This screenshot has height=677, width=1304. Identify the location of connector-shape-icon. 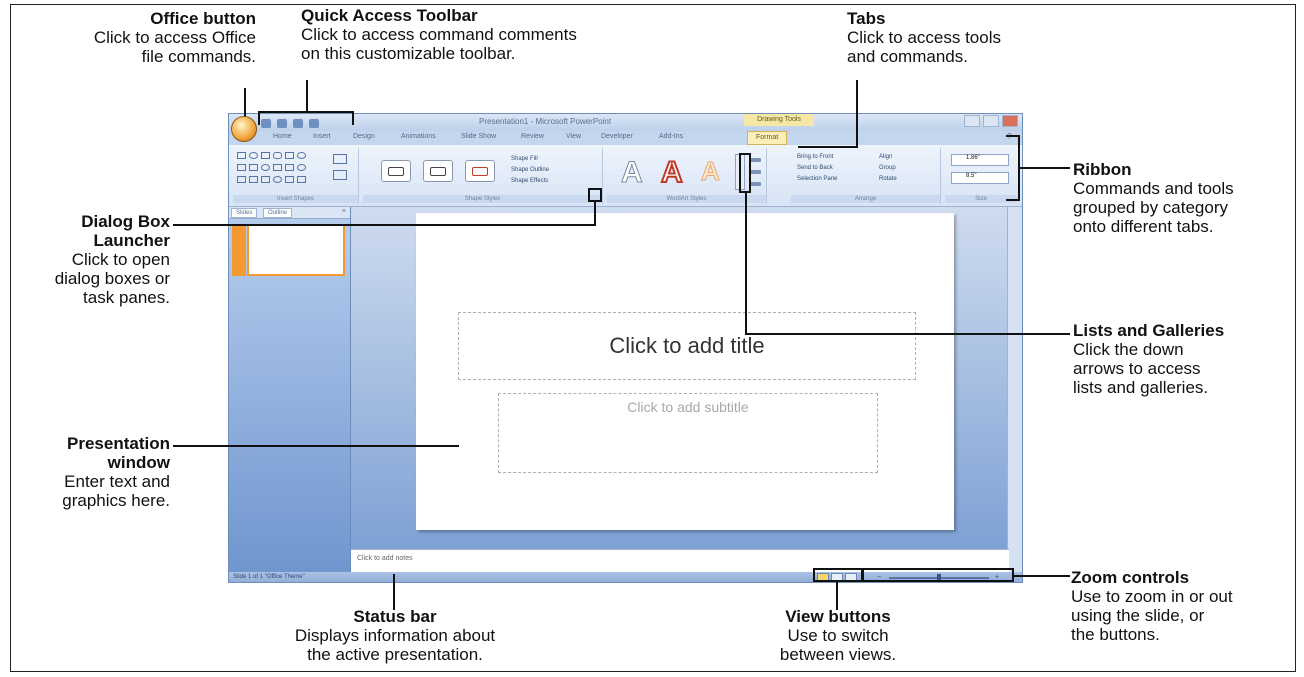
(265, 179).